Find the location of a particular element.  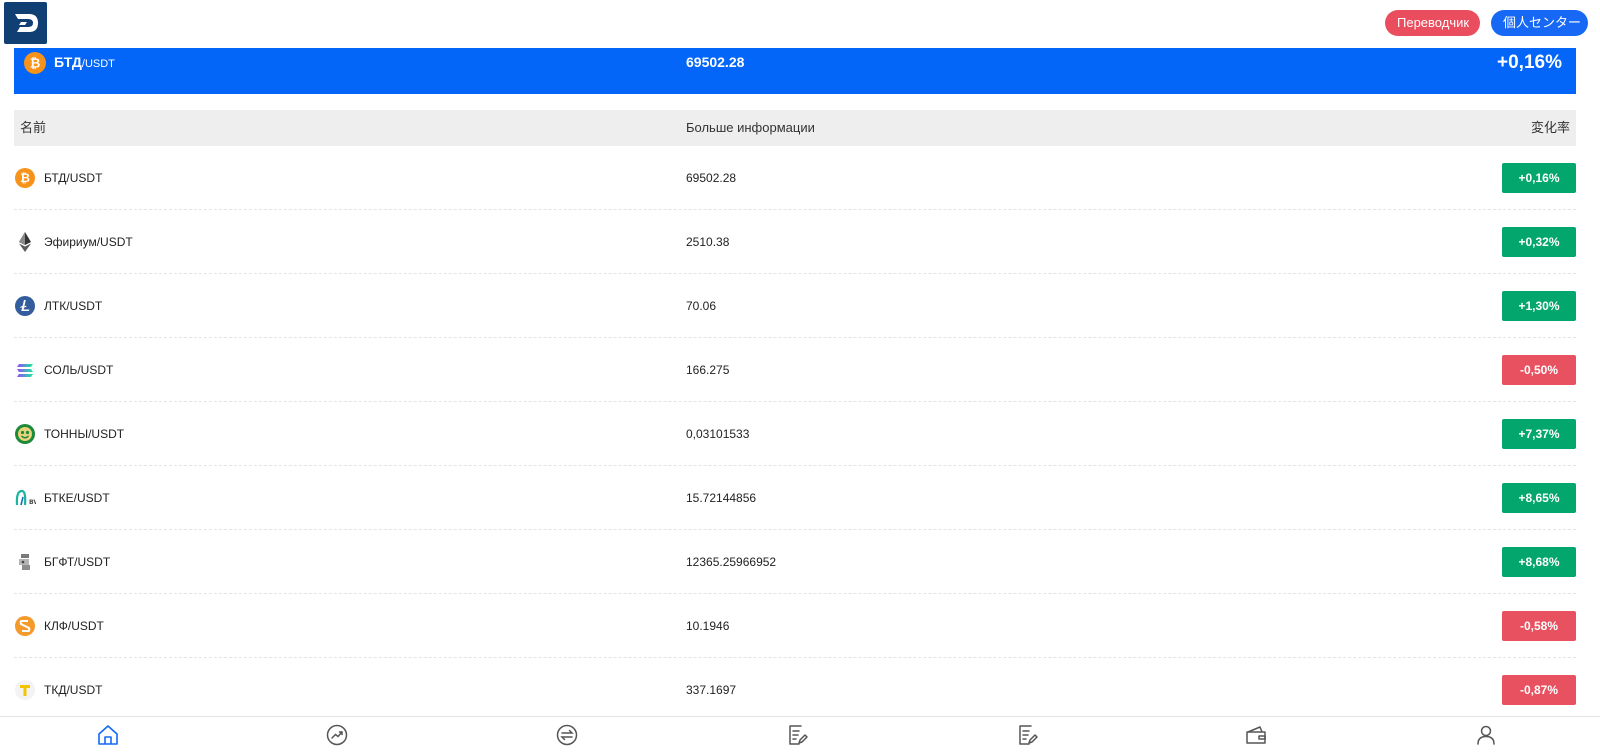

litecoin-icon is located at coordinates (25, 306).